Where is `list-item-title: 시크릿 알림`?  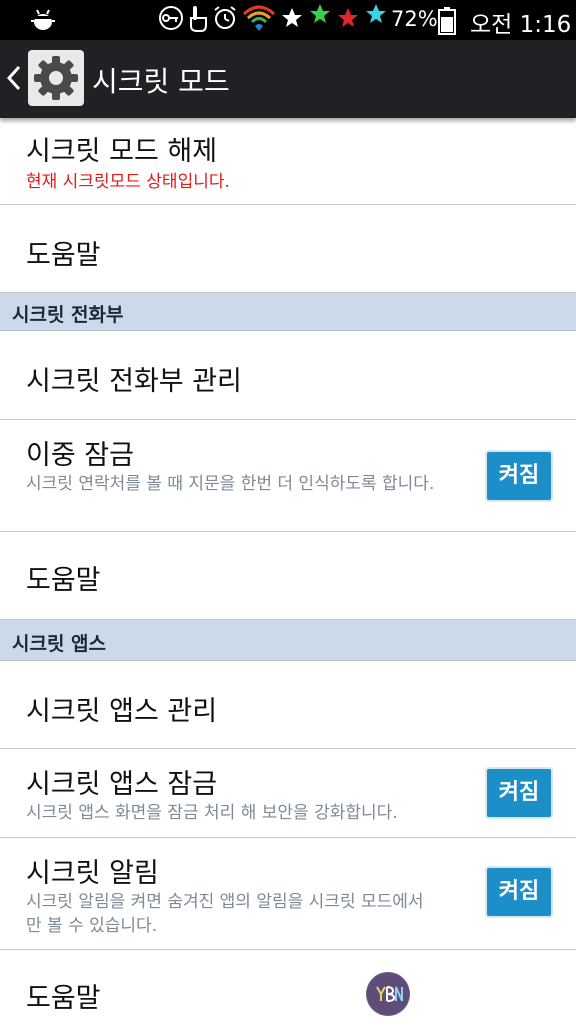 list-item-title: 시크릿 알림 is located at coordinates (92, 873).